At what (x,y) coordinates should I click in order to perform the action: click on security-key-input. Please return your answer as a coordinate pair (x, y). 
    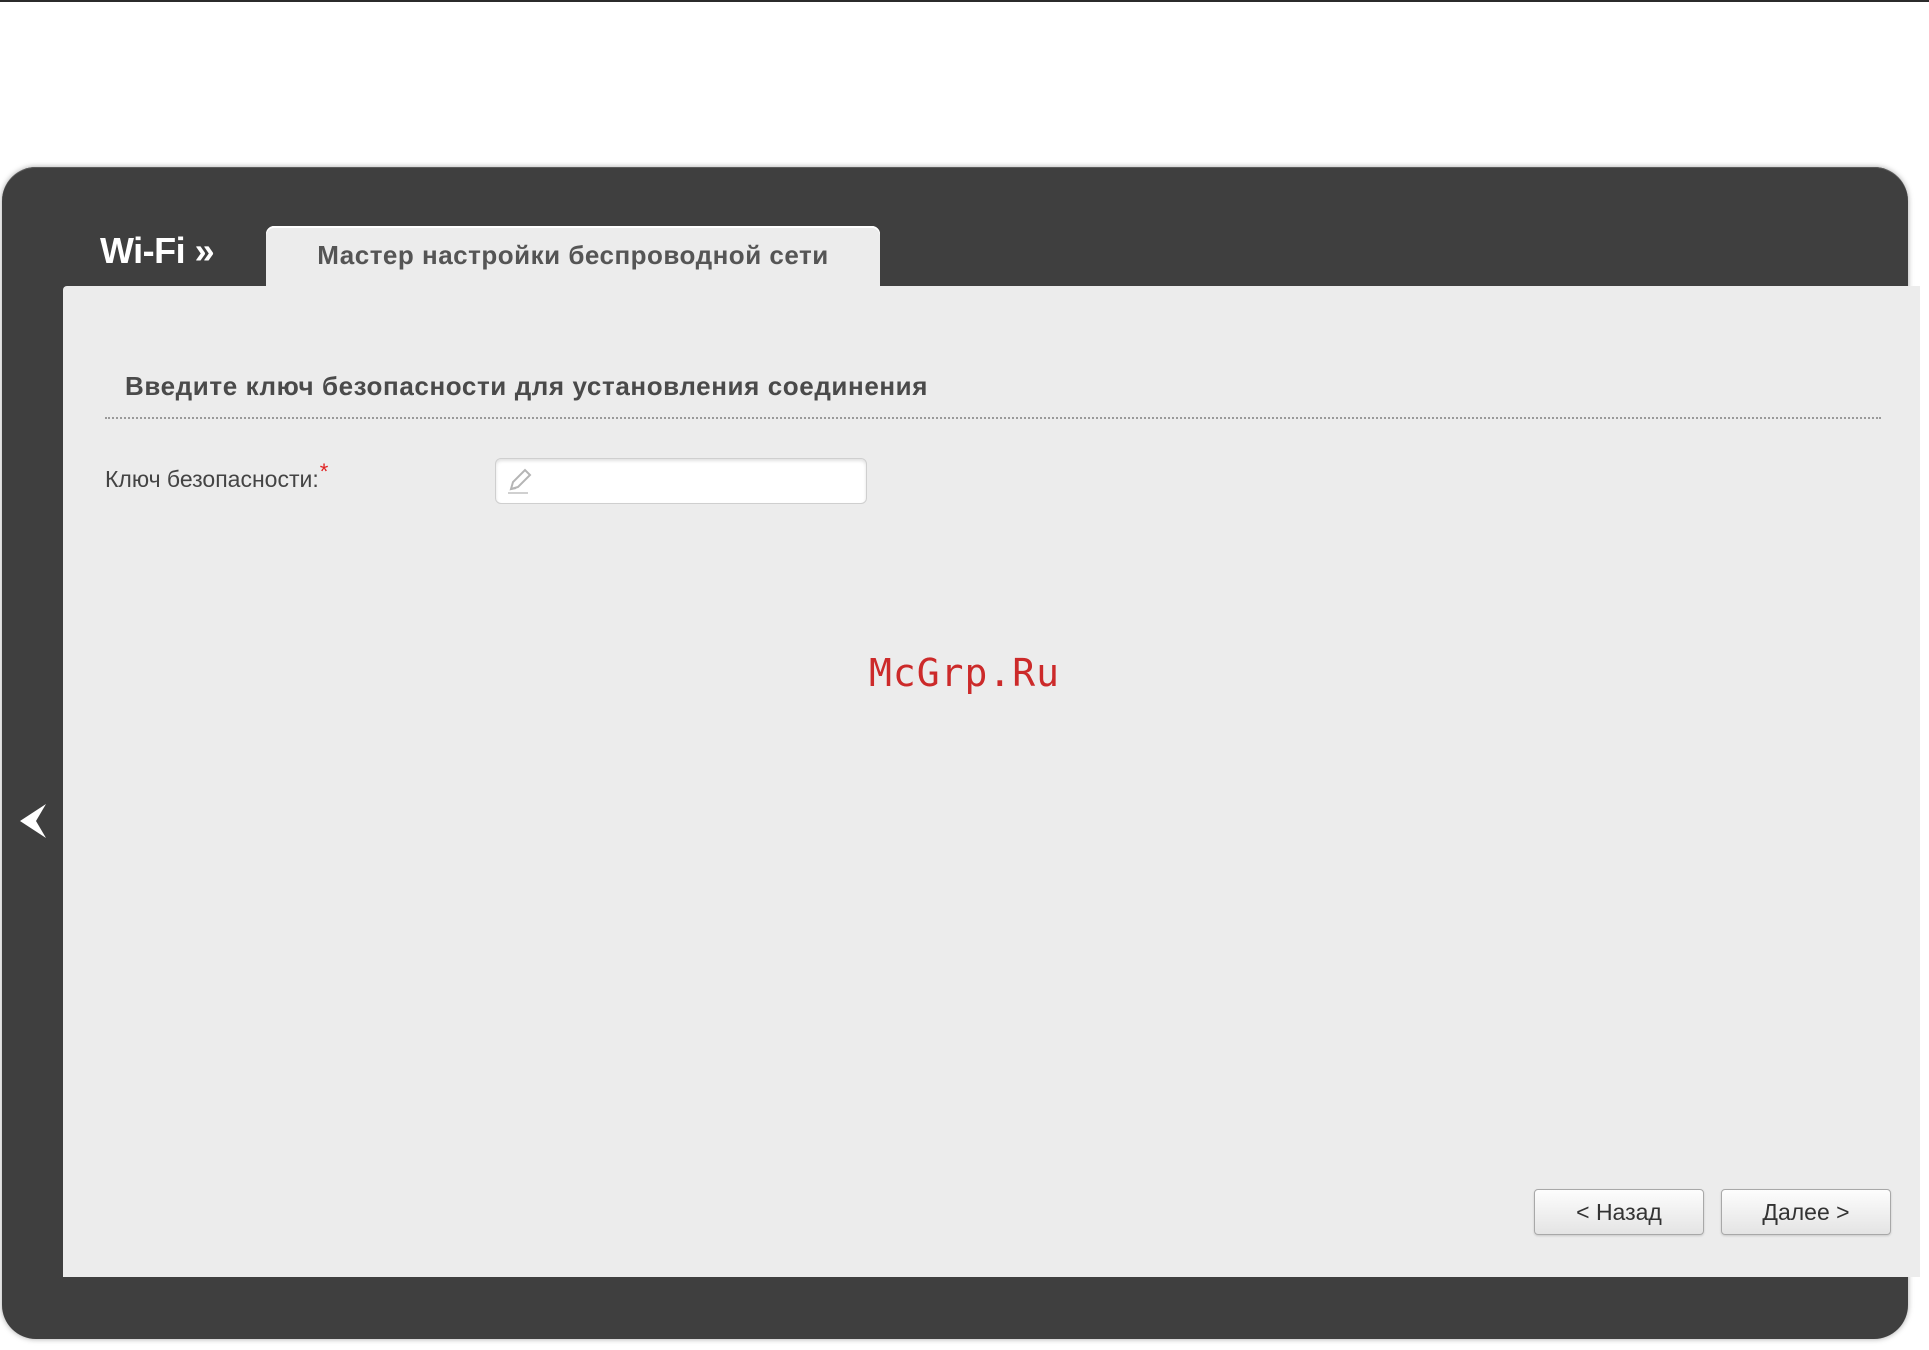
    Looking at the image, I should click on (681, 481).